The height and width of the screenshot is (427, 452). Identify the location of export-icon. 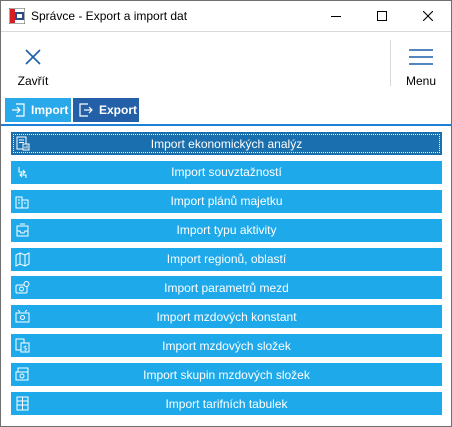
(86, 110).